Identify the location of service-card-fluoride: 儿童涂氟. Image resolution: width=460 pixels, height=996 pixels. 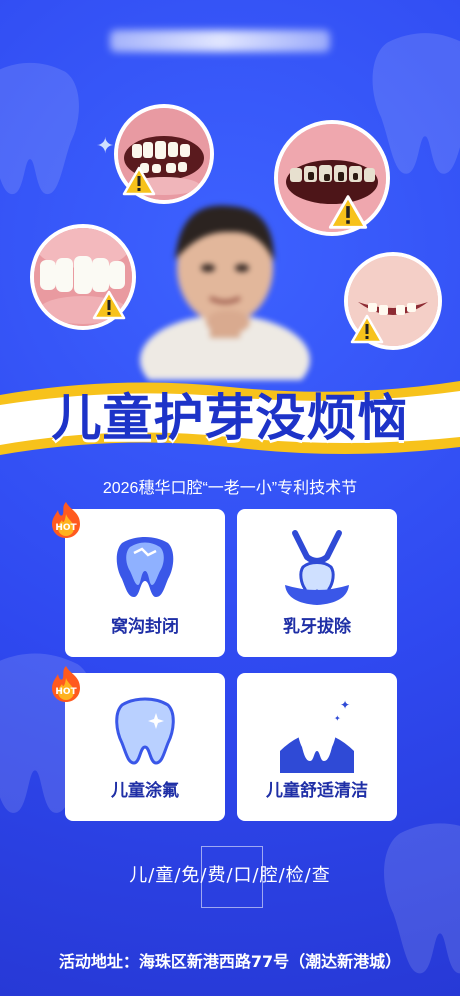
(145, 747).